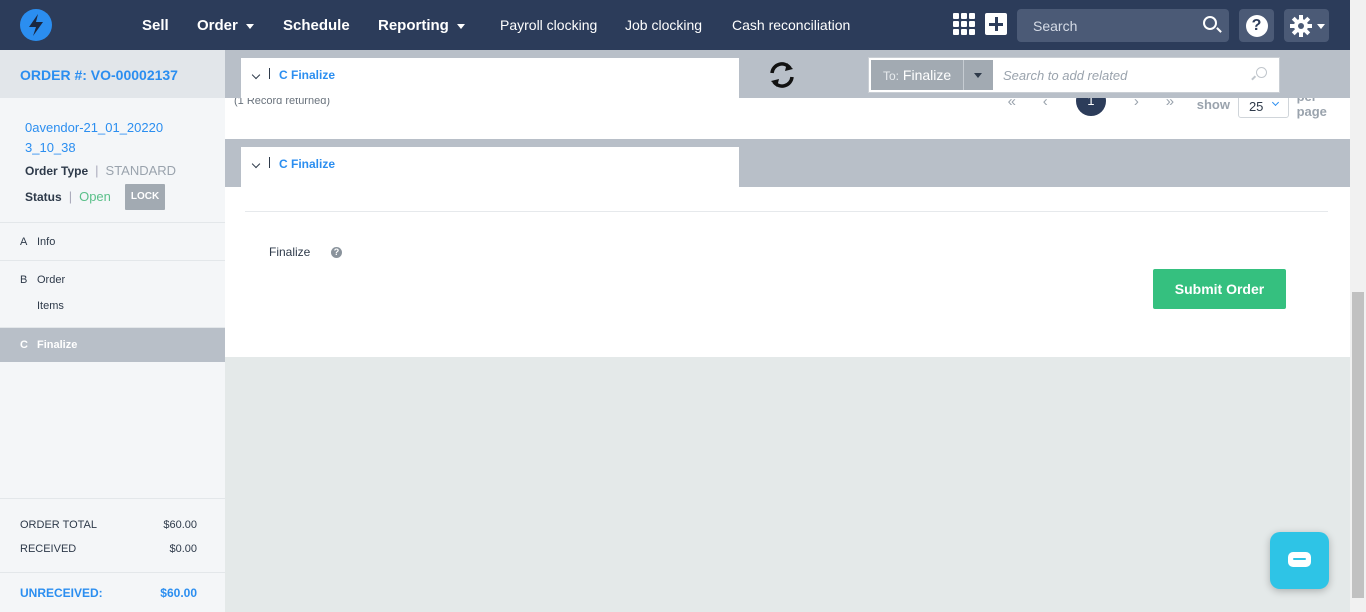 The image size is (1366, 612). Describe the element at coordinates (61, 593) in the screenshot. I see `unreceived-label: UNRECEIVED:` at that location.